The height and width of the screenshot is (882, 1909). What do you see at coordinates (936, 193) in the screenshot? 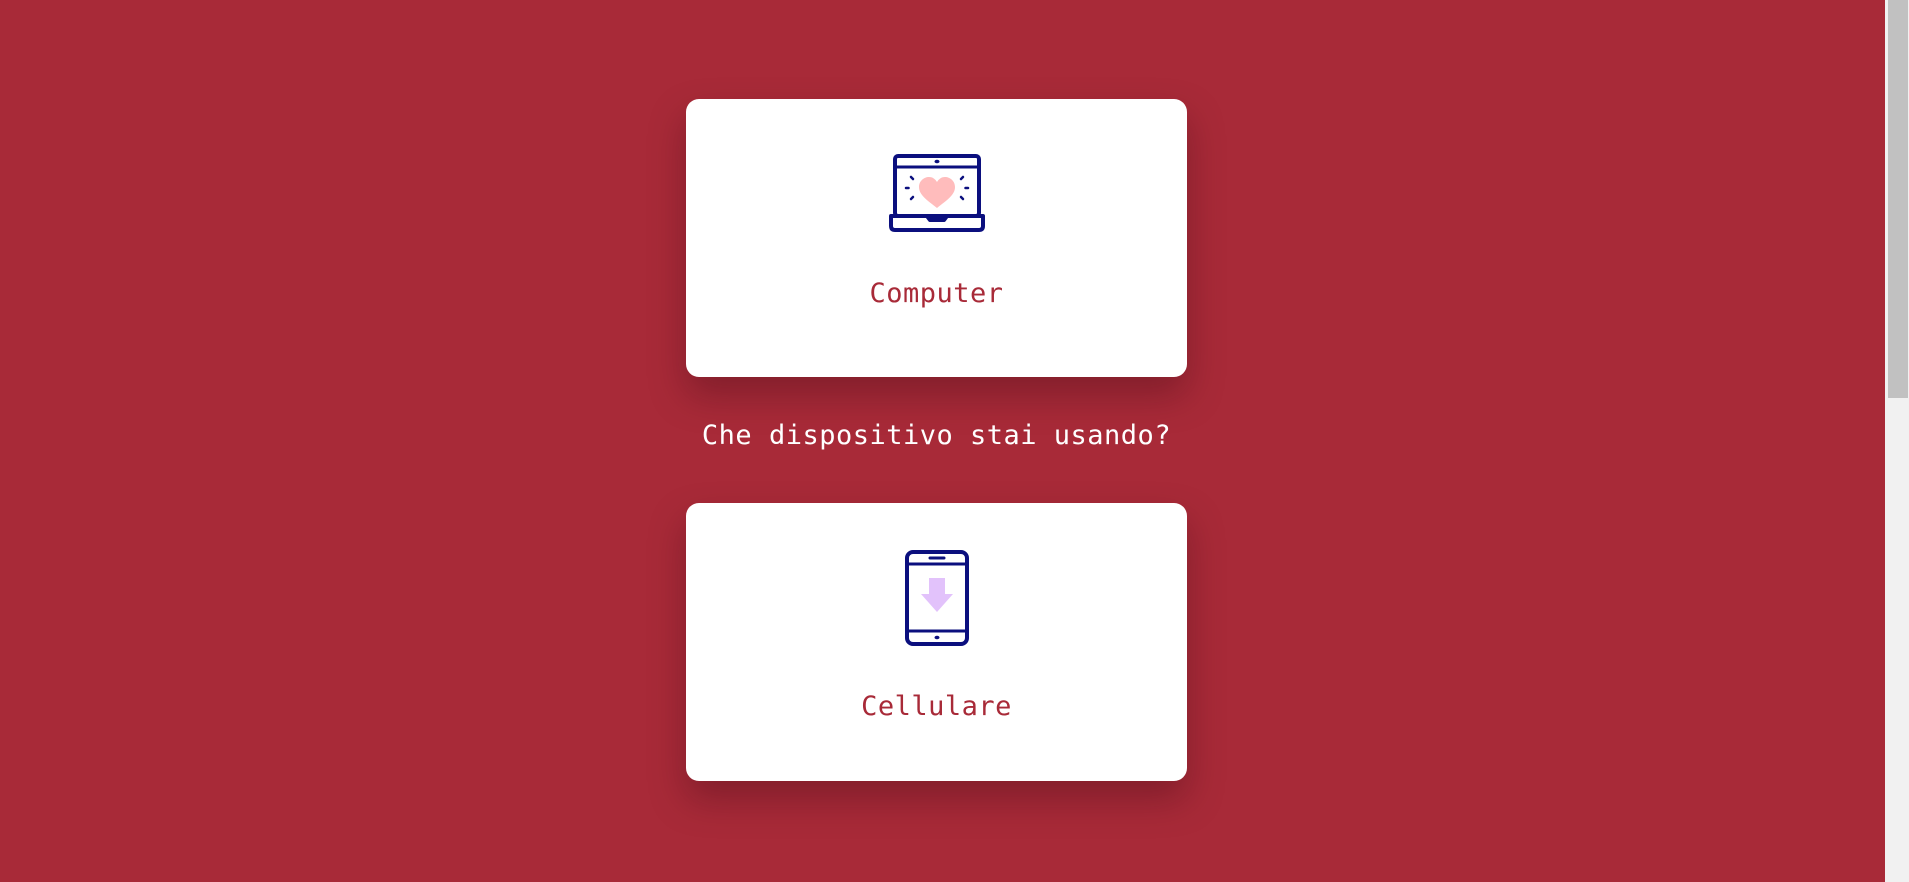
I see `laptop-heart-icon` at bounding box center [936, 193].